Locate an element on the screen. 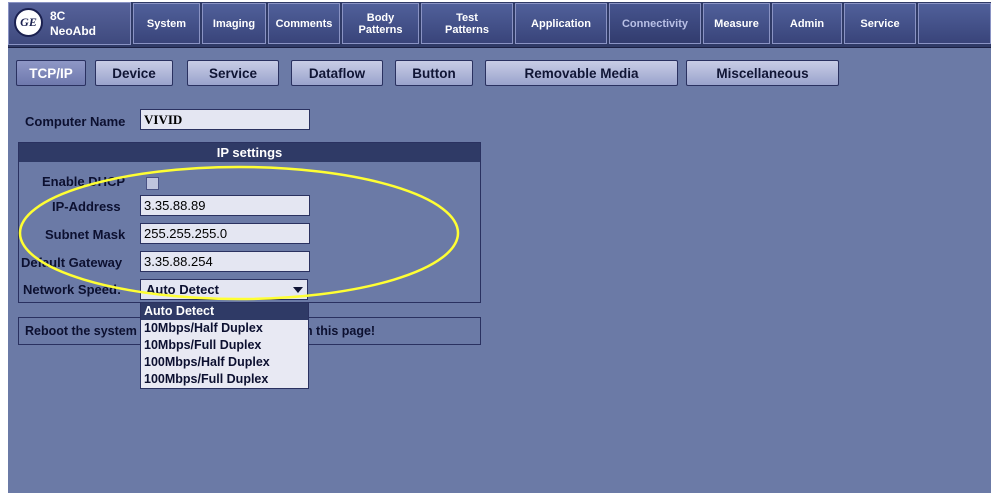 The image size is (991, 493). tab-connectivity: Connectivity is located at coordinates (655, 23).